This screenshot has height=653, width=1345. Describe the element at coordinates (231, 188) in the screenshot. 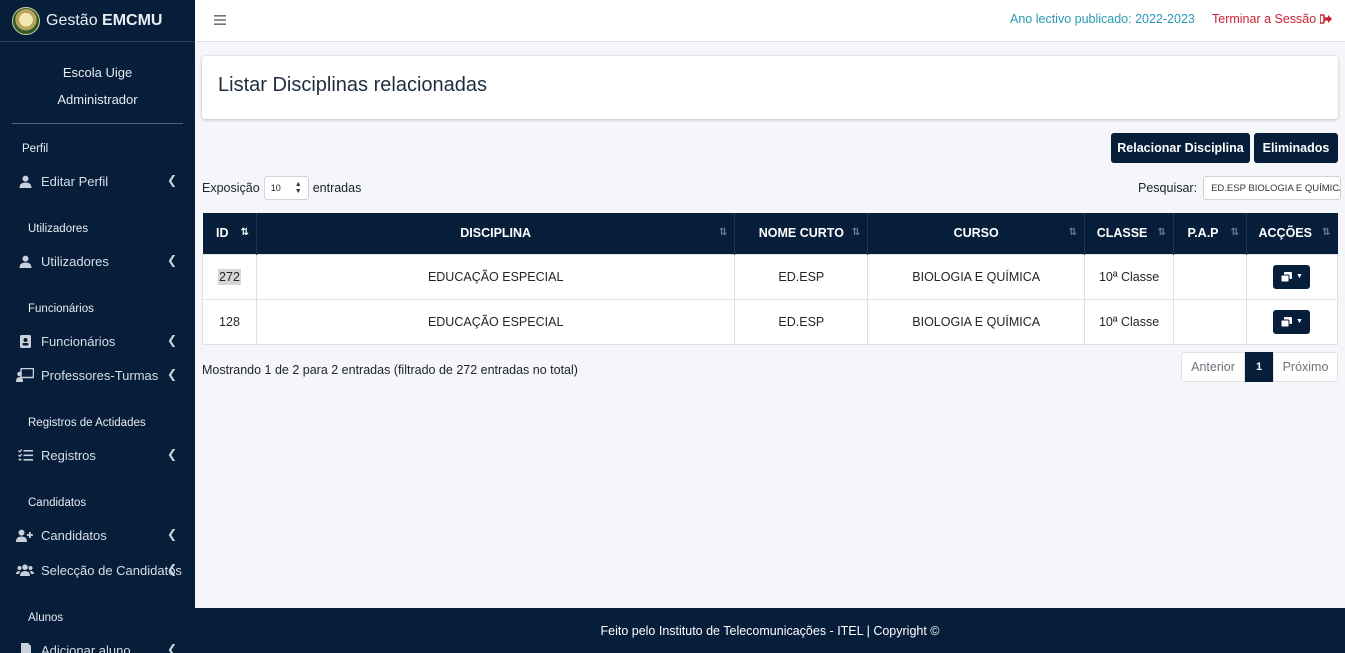

I see `entries-prefix: Exposição` at that location.